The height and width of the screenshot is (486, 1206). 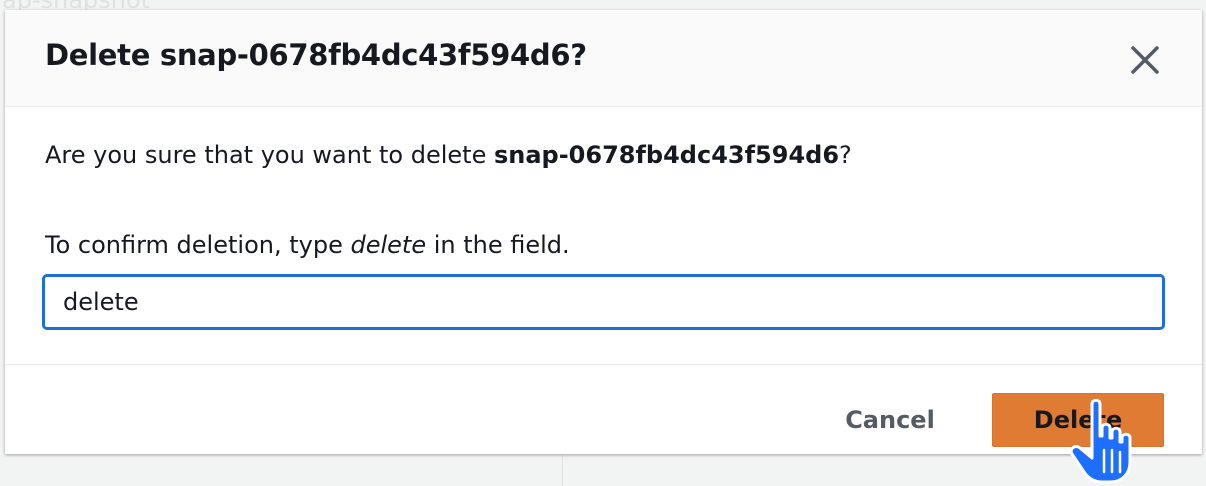 What do you see at coordinates (666, 155) in the screenshot?
I see `snapshot-id: snap-0678fb4dc43f594d6` at bounding box center [666, 155].